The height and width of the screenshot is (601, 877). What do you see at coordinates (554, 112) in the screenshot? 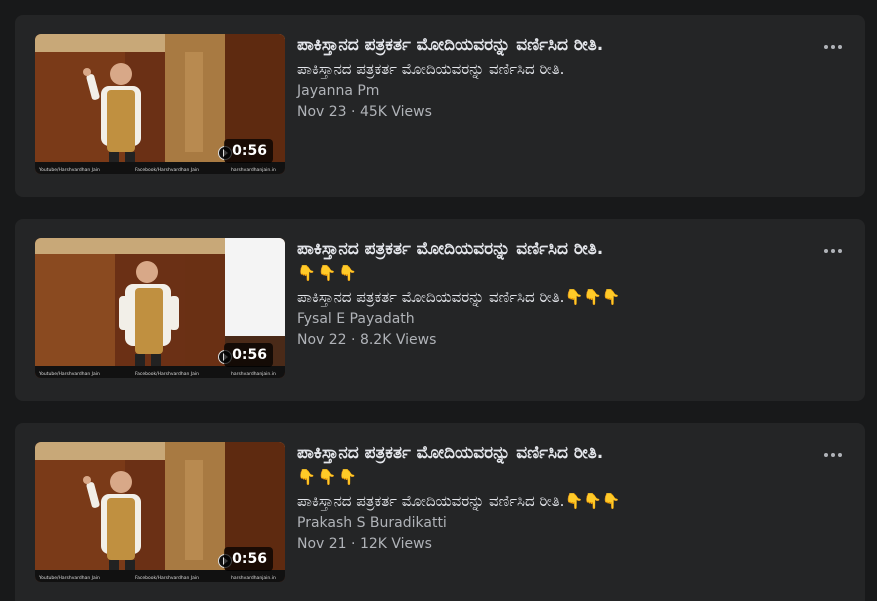
I see `video-meta: Nov 23 · 45K Views` at bounding box center [554, 112].